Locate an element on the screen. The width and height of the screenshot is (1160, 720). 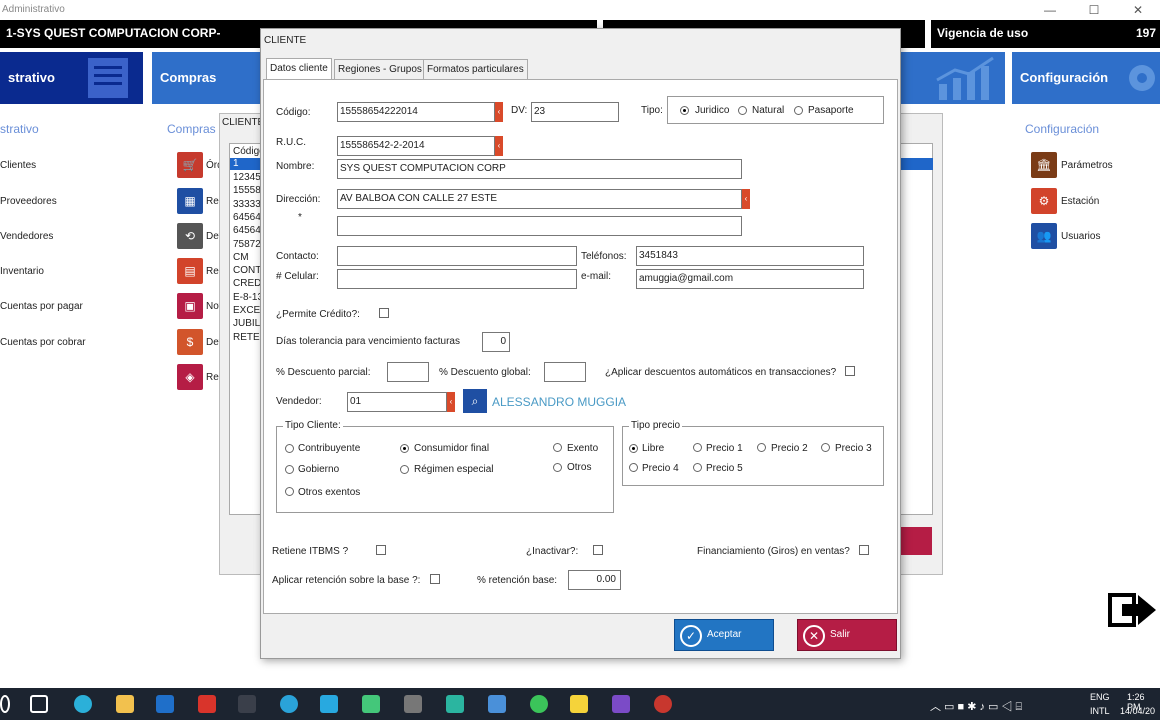
lang-code: ENG is located at coordinates (1100, 697).